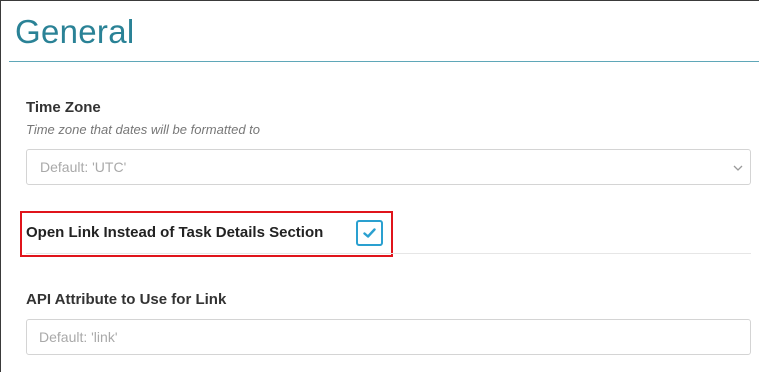  I want to click on api-attribute-label: API Attribute to Use for Link, so click(126, 299).